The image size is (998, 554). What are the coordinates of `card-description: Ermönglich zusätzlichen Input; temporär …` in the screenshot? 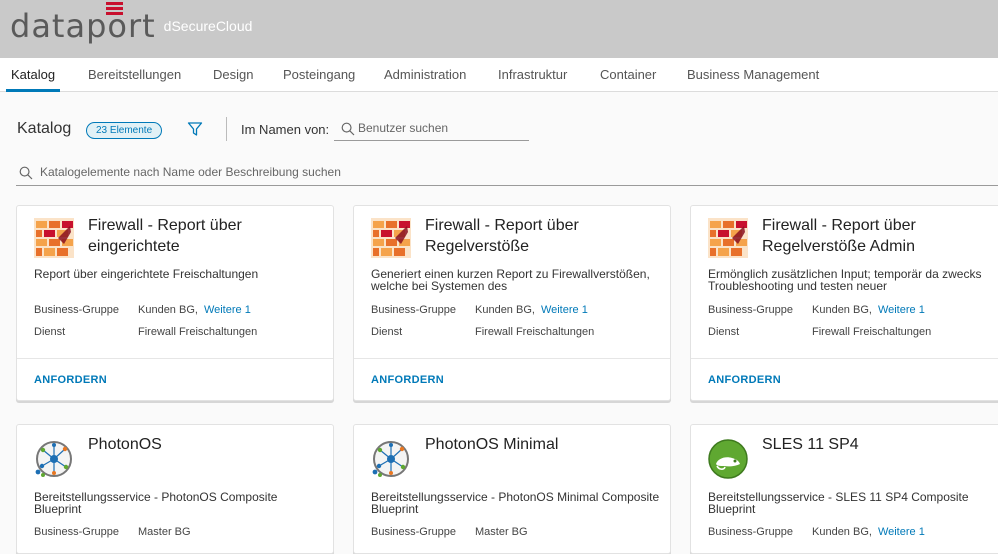 It's located at (845, 280).